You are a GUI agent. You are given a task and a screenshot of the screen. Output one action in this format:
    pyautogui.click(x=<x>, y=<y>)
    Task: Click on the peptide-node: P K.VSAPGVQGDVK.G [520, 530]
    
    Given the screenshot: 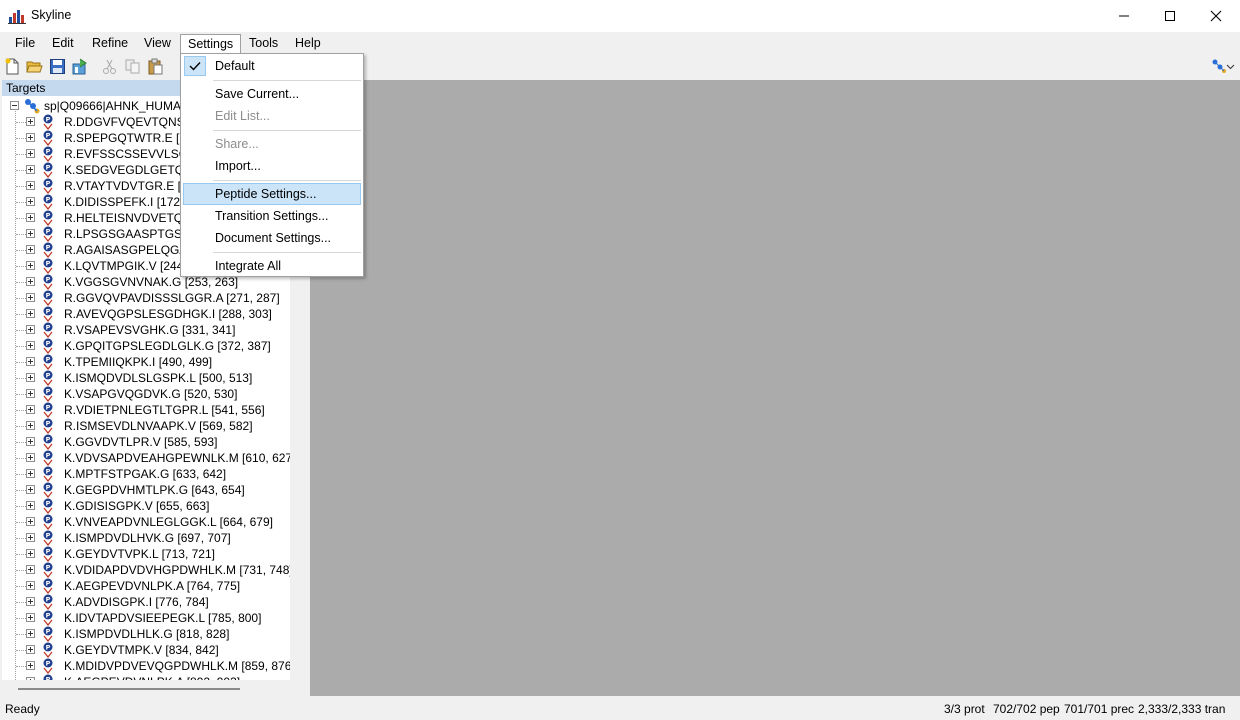 What is the action you would take?
    pyautogui.click(x=146, y=394)
    